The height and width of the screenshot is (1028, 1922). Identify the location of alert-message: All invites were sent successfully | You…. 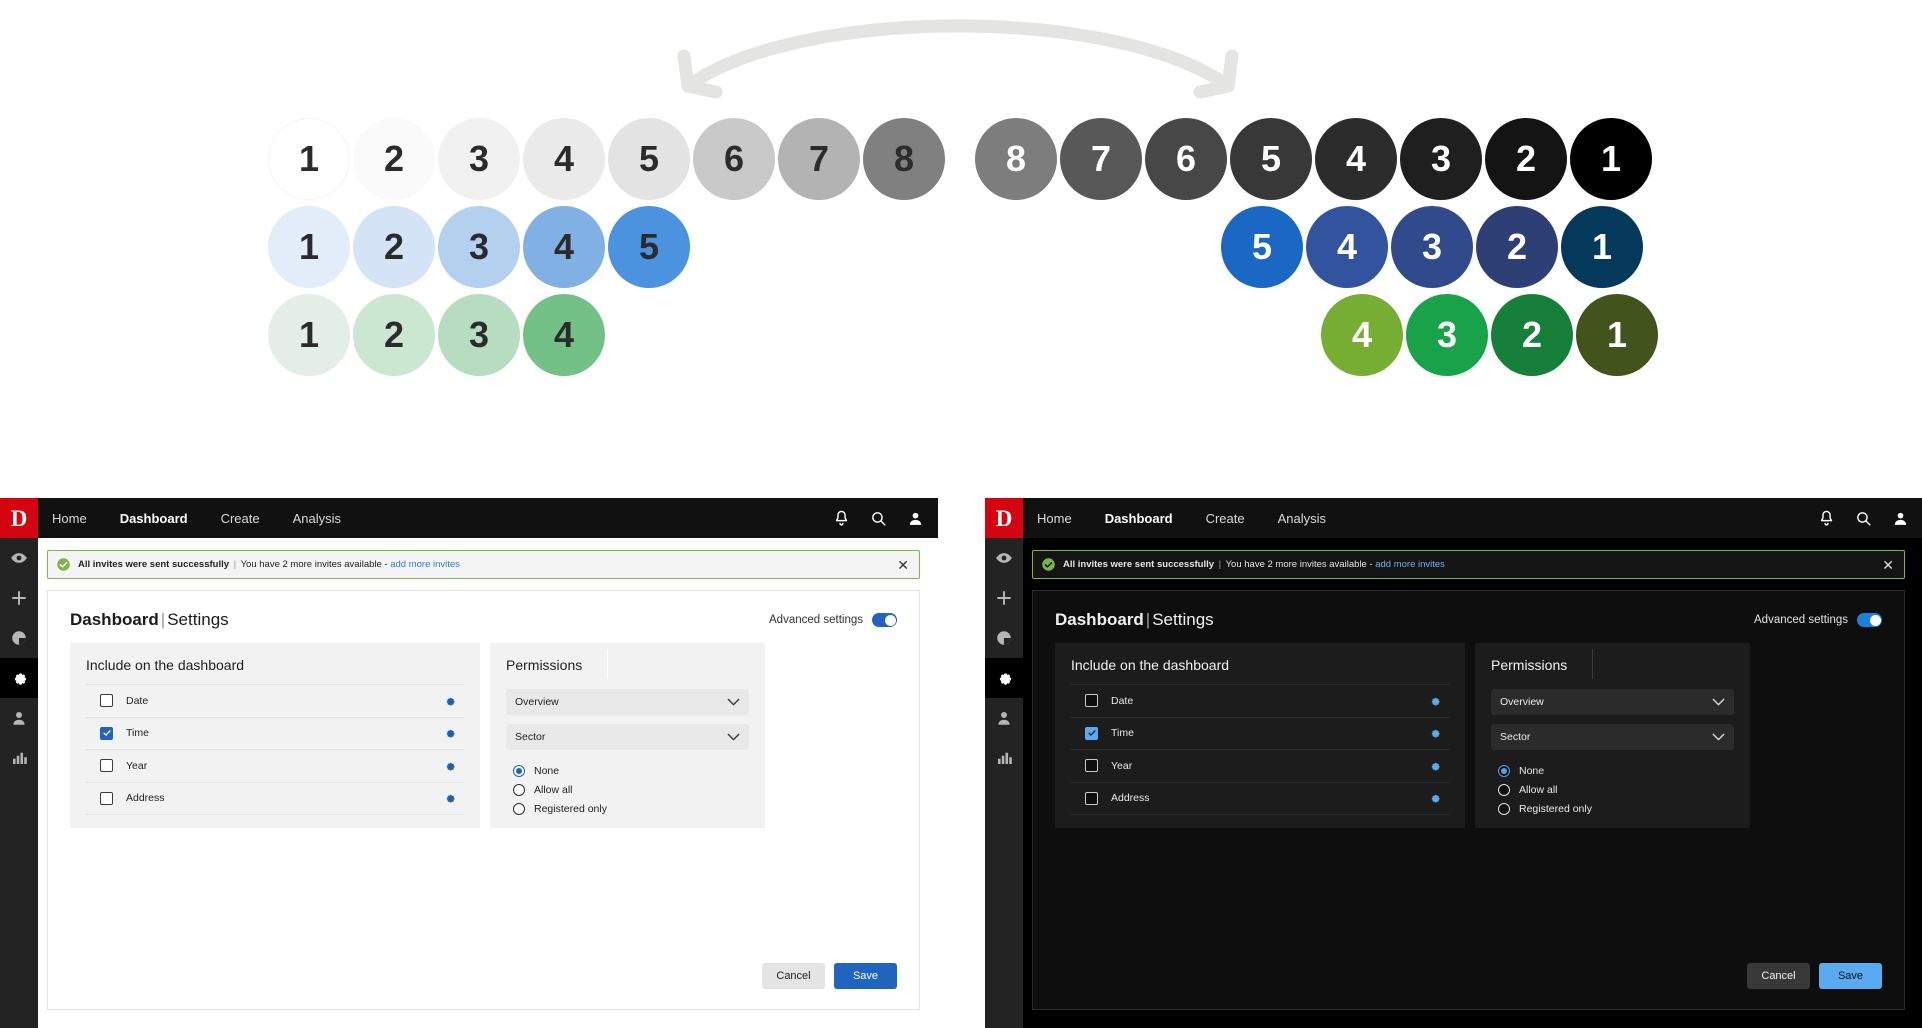
(1254, 564).